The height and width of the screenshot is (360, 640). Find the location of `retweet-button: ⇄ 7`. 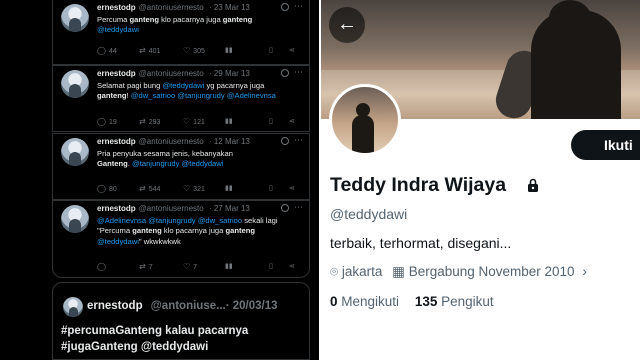

retweet-button: ⇄ 7 is located at coordinates (146, 266).